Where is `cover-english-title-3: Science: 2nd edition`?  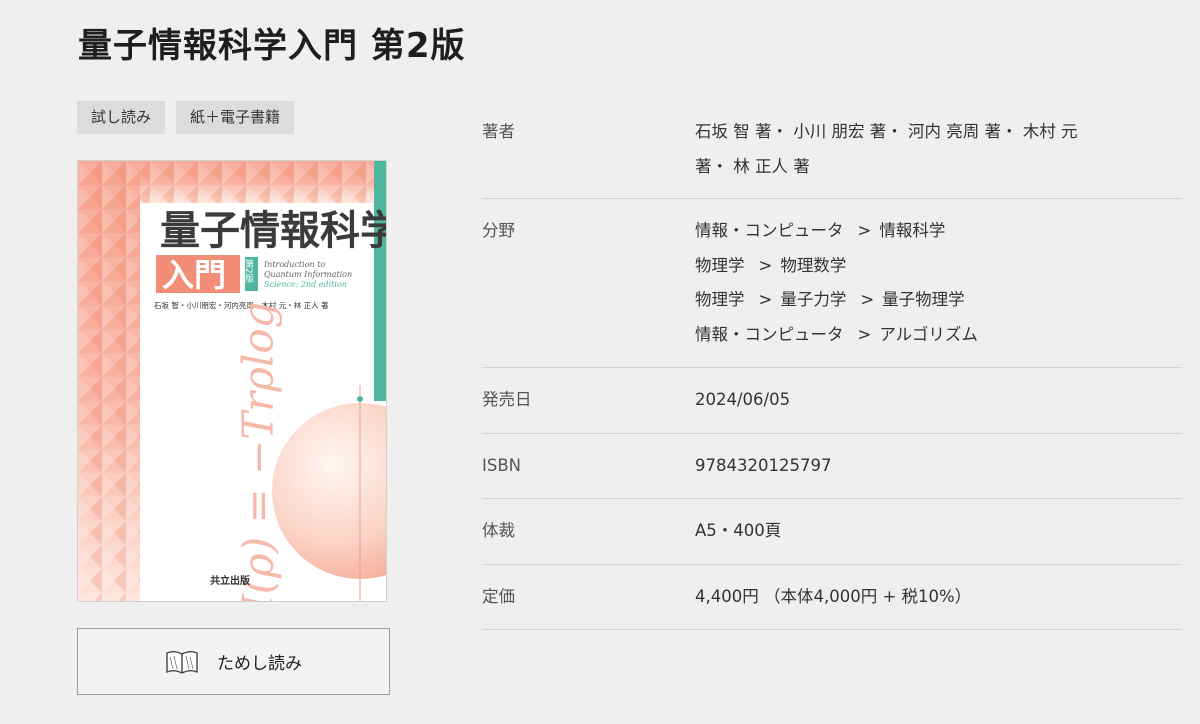 cover-english-title-3: Science: 2nd edition is located at coordinates (305, 284).